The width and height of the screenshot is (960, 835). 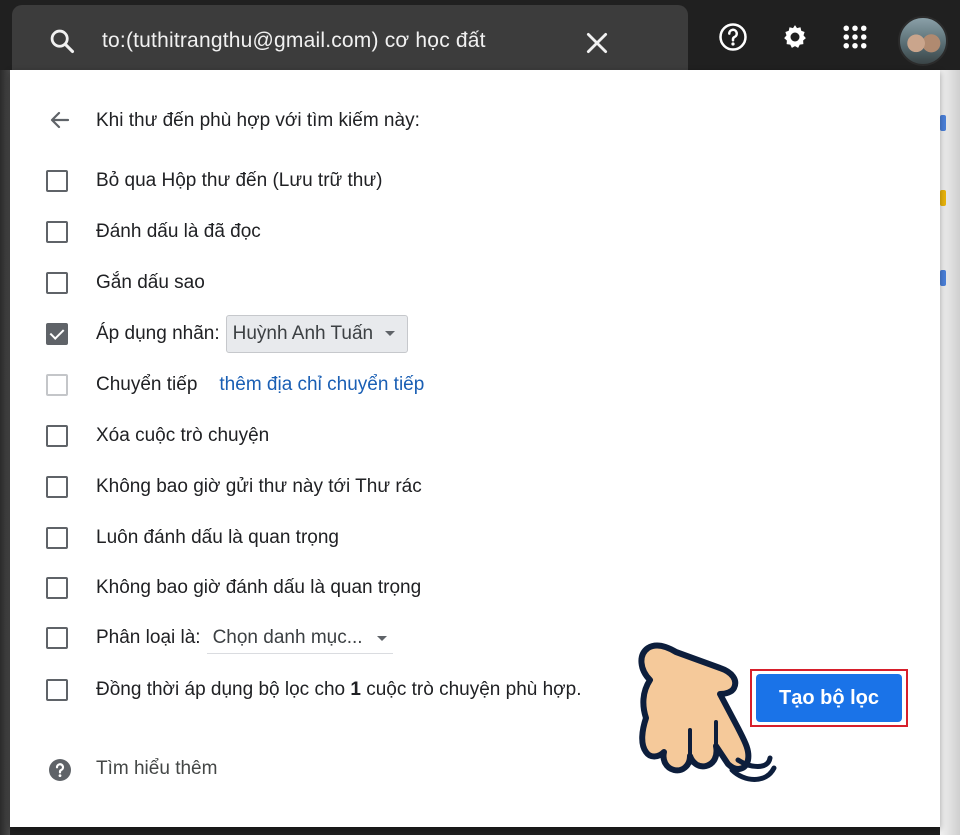 I want to click on create-filter-button: Tạo bộ lọc, so click(x=829, y=698).